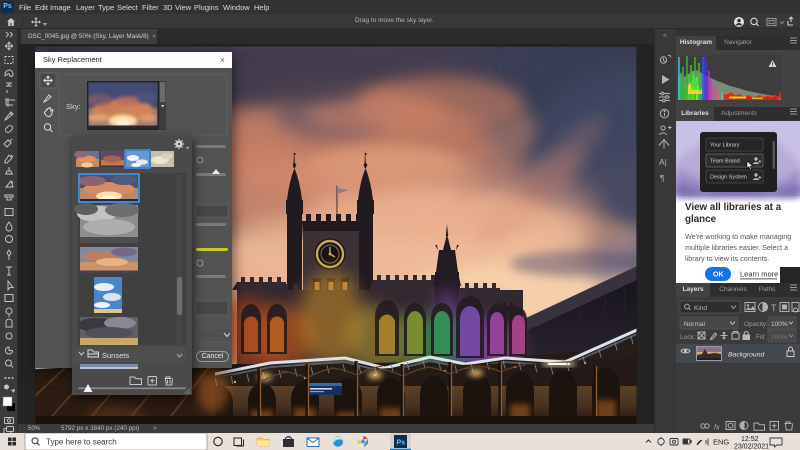 The image size is (800, 450). I want to click on svg-text: Team Brand, so click(725, 162).